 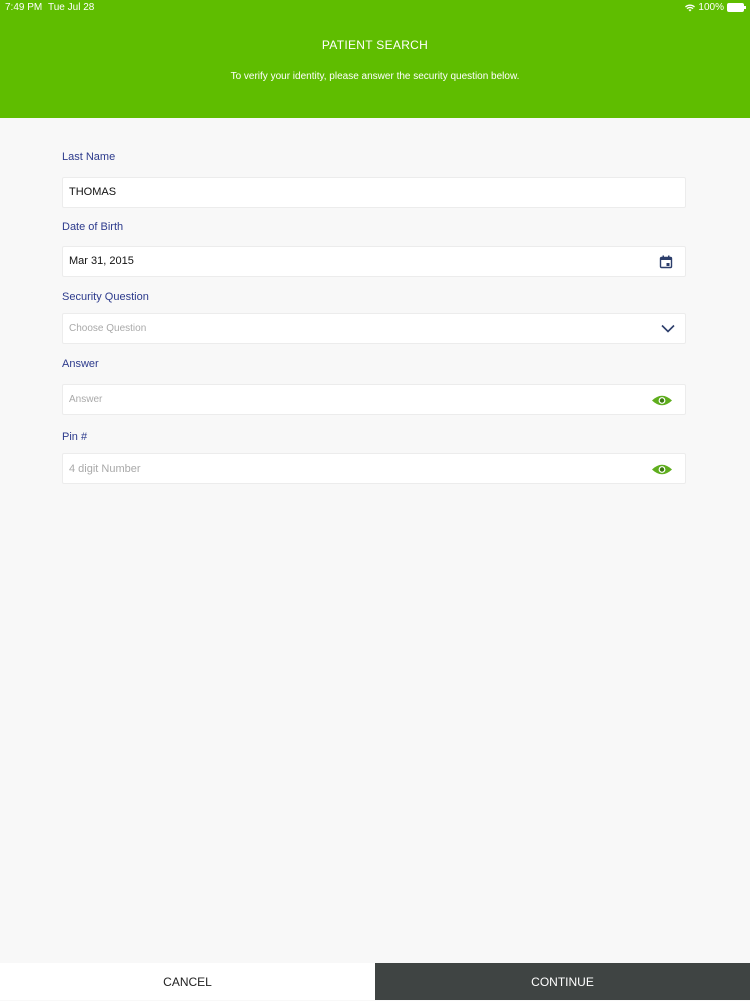 What do you see at coordinates (374, 192) in the screenshot?
I see `last-name-field: THOMAS` at bounding box center [374, 192].